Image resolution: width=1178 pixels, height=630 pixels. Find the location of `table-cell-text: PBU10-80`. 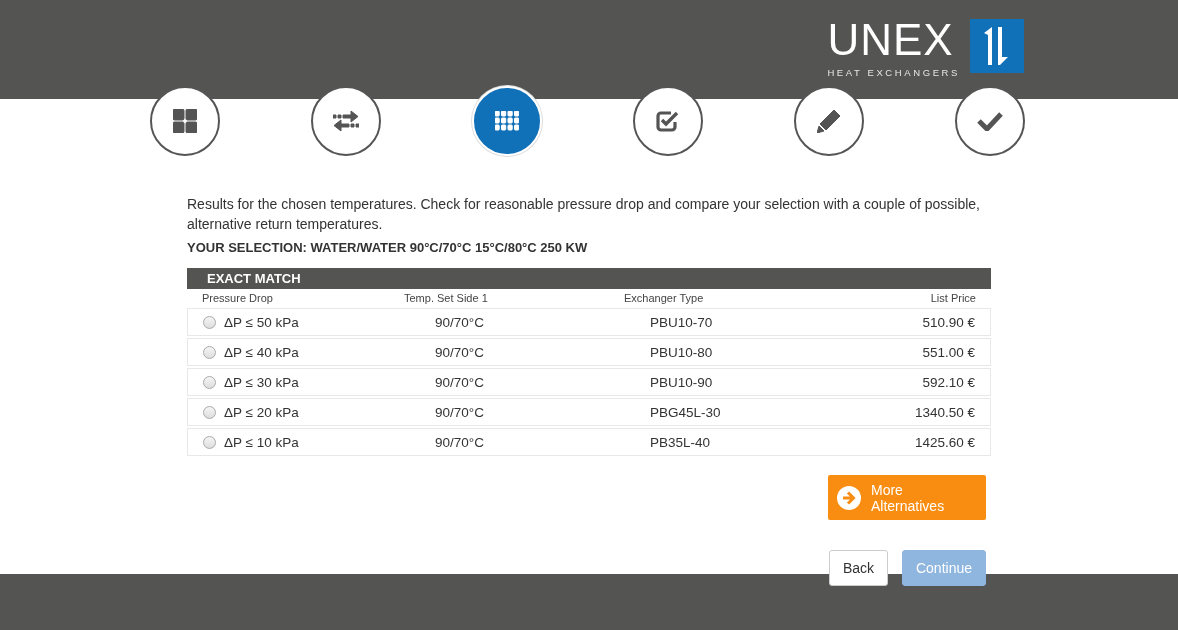

table-cell-text: PBU10-80 is located at coordinates (681, 352).